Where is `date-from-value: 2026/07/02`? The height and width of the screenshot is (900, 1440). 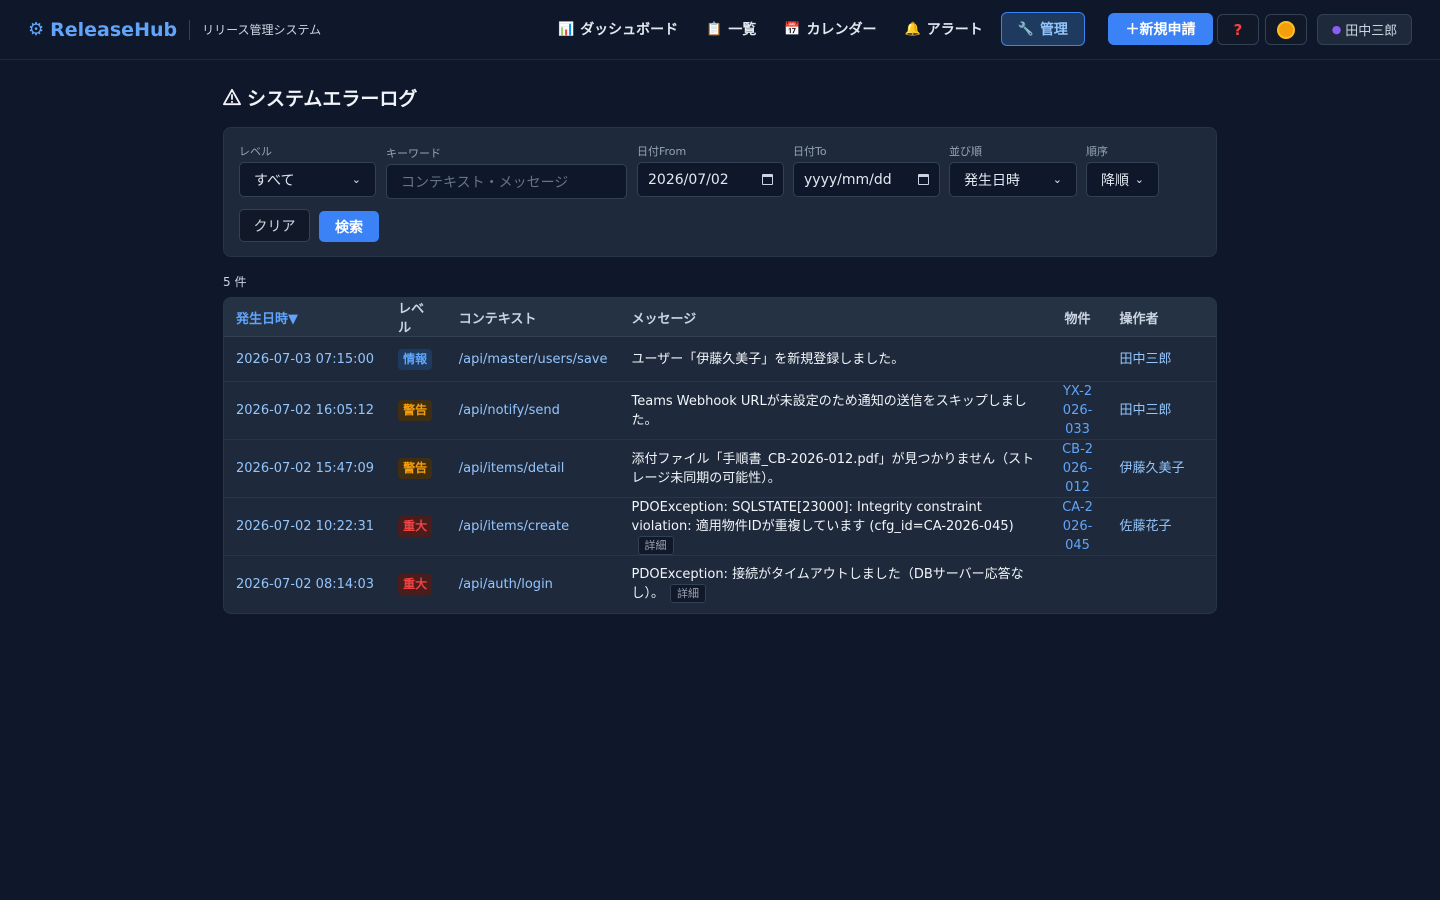
date-from-value: 2026/07/02 is located at coordinates (688, 179).